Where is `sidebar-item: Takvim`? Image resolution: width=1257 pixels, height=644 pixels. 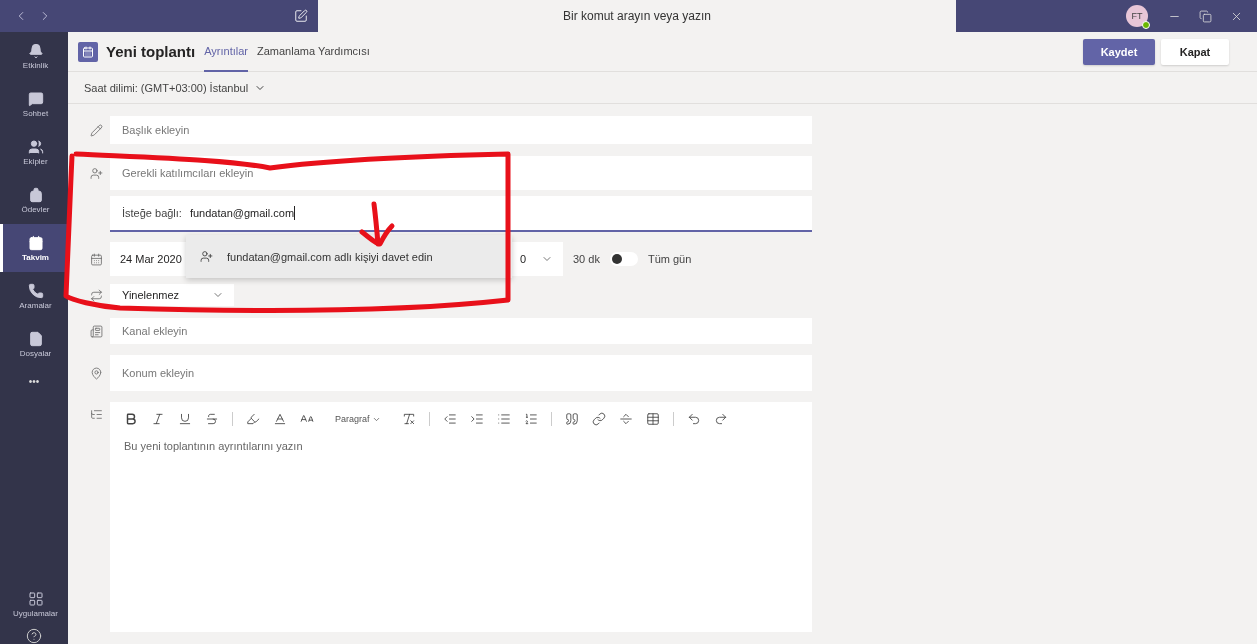
sidebar-item: Takvim is located at coordinates (34, 248).